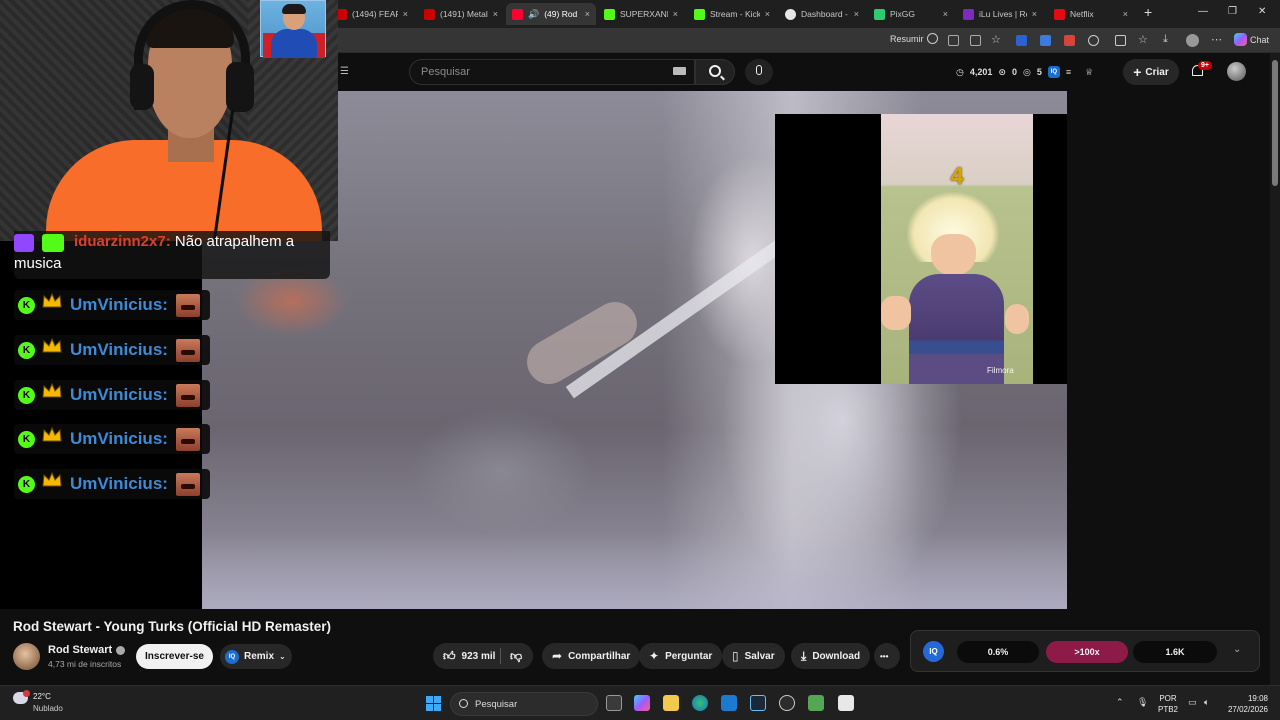  What do you see at coordinates (53, 243) in the screenshot?
I see `kick-badge-icon` at bounding box center [53, 243].